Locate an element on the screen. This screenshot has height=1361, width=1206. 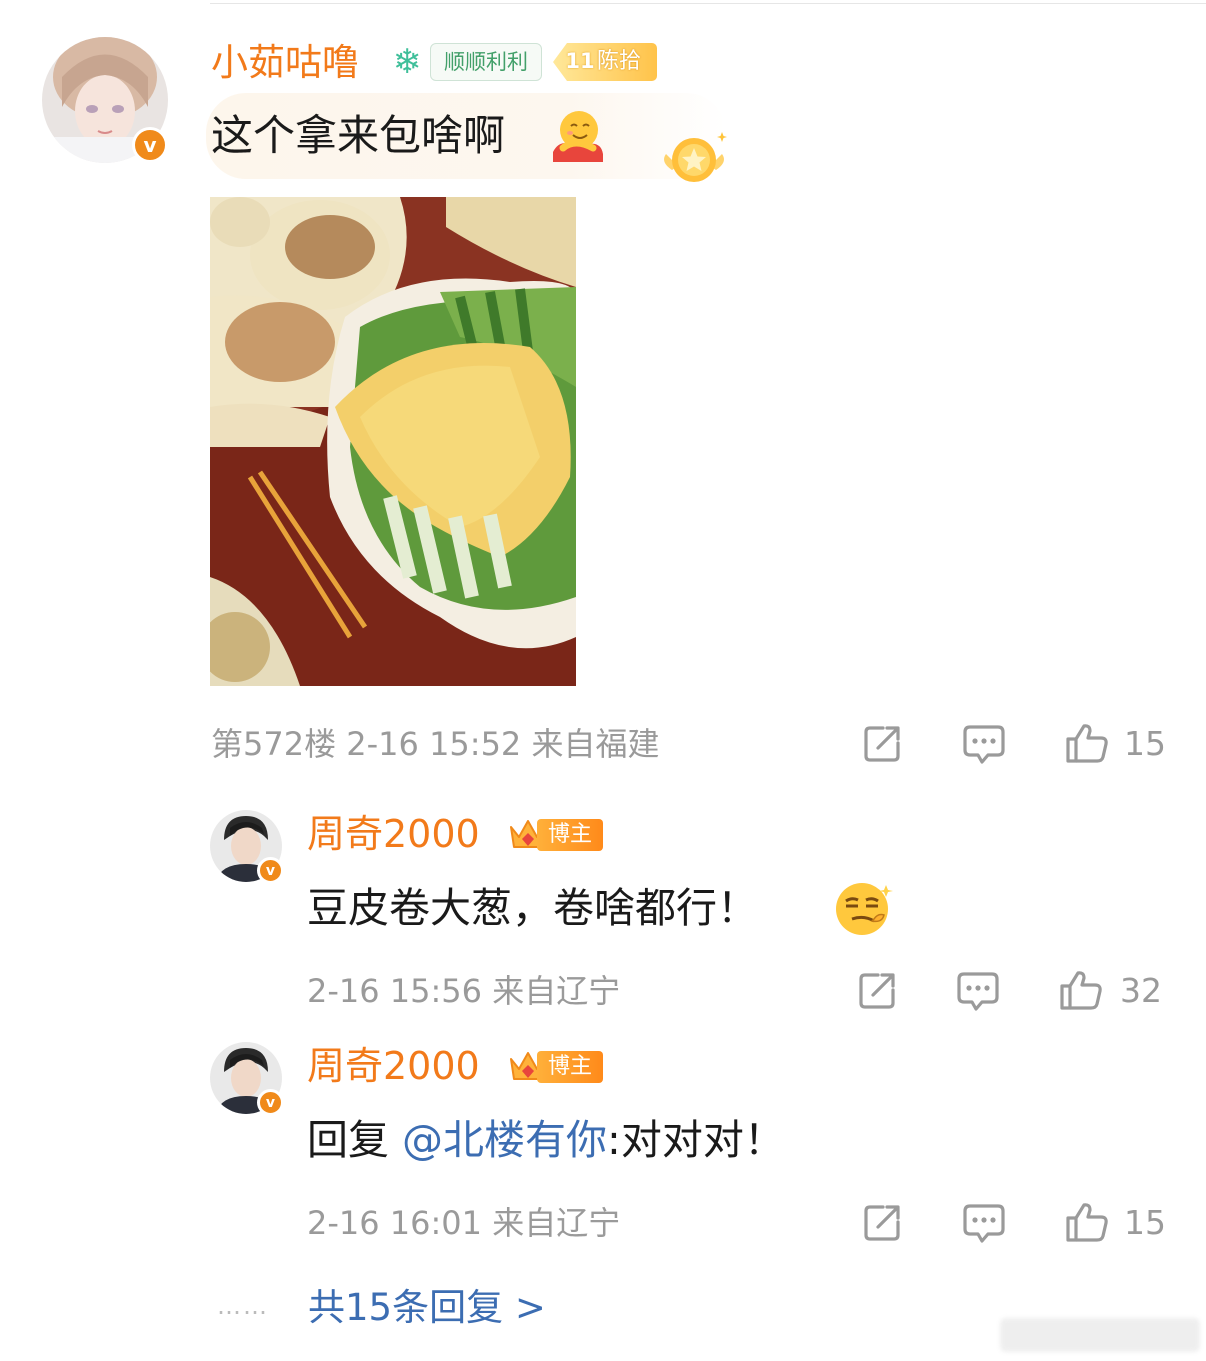
floor-number: 第572楼 is located at coordinates (274, 744).